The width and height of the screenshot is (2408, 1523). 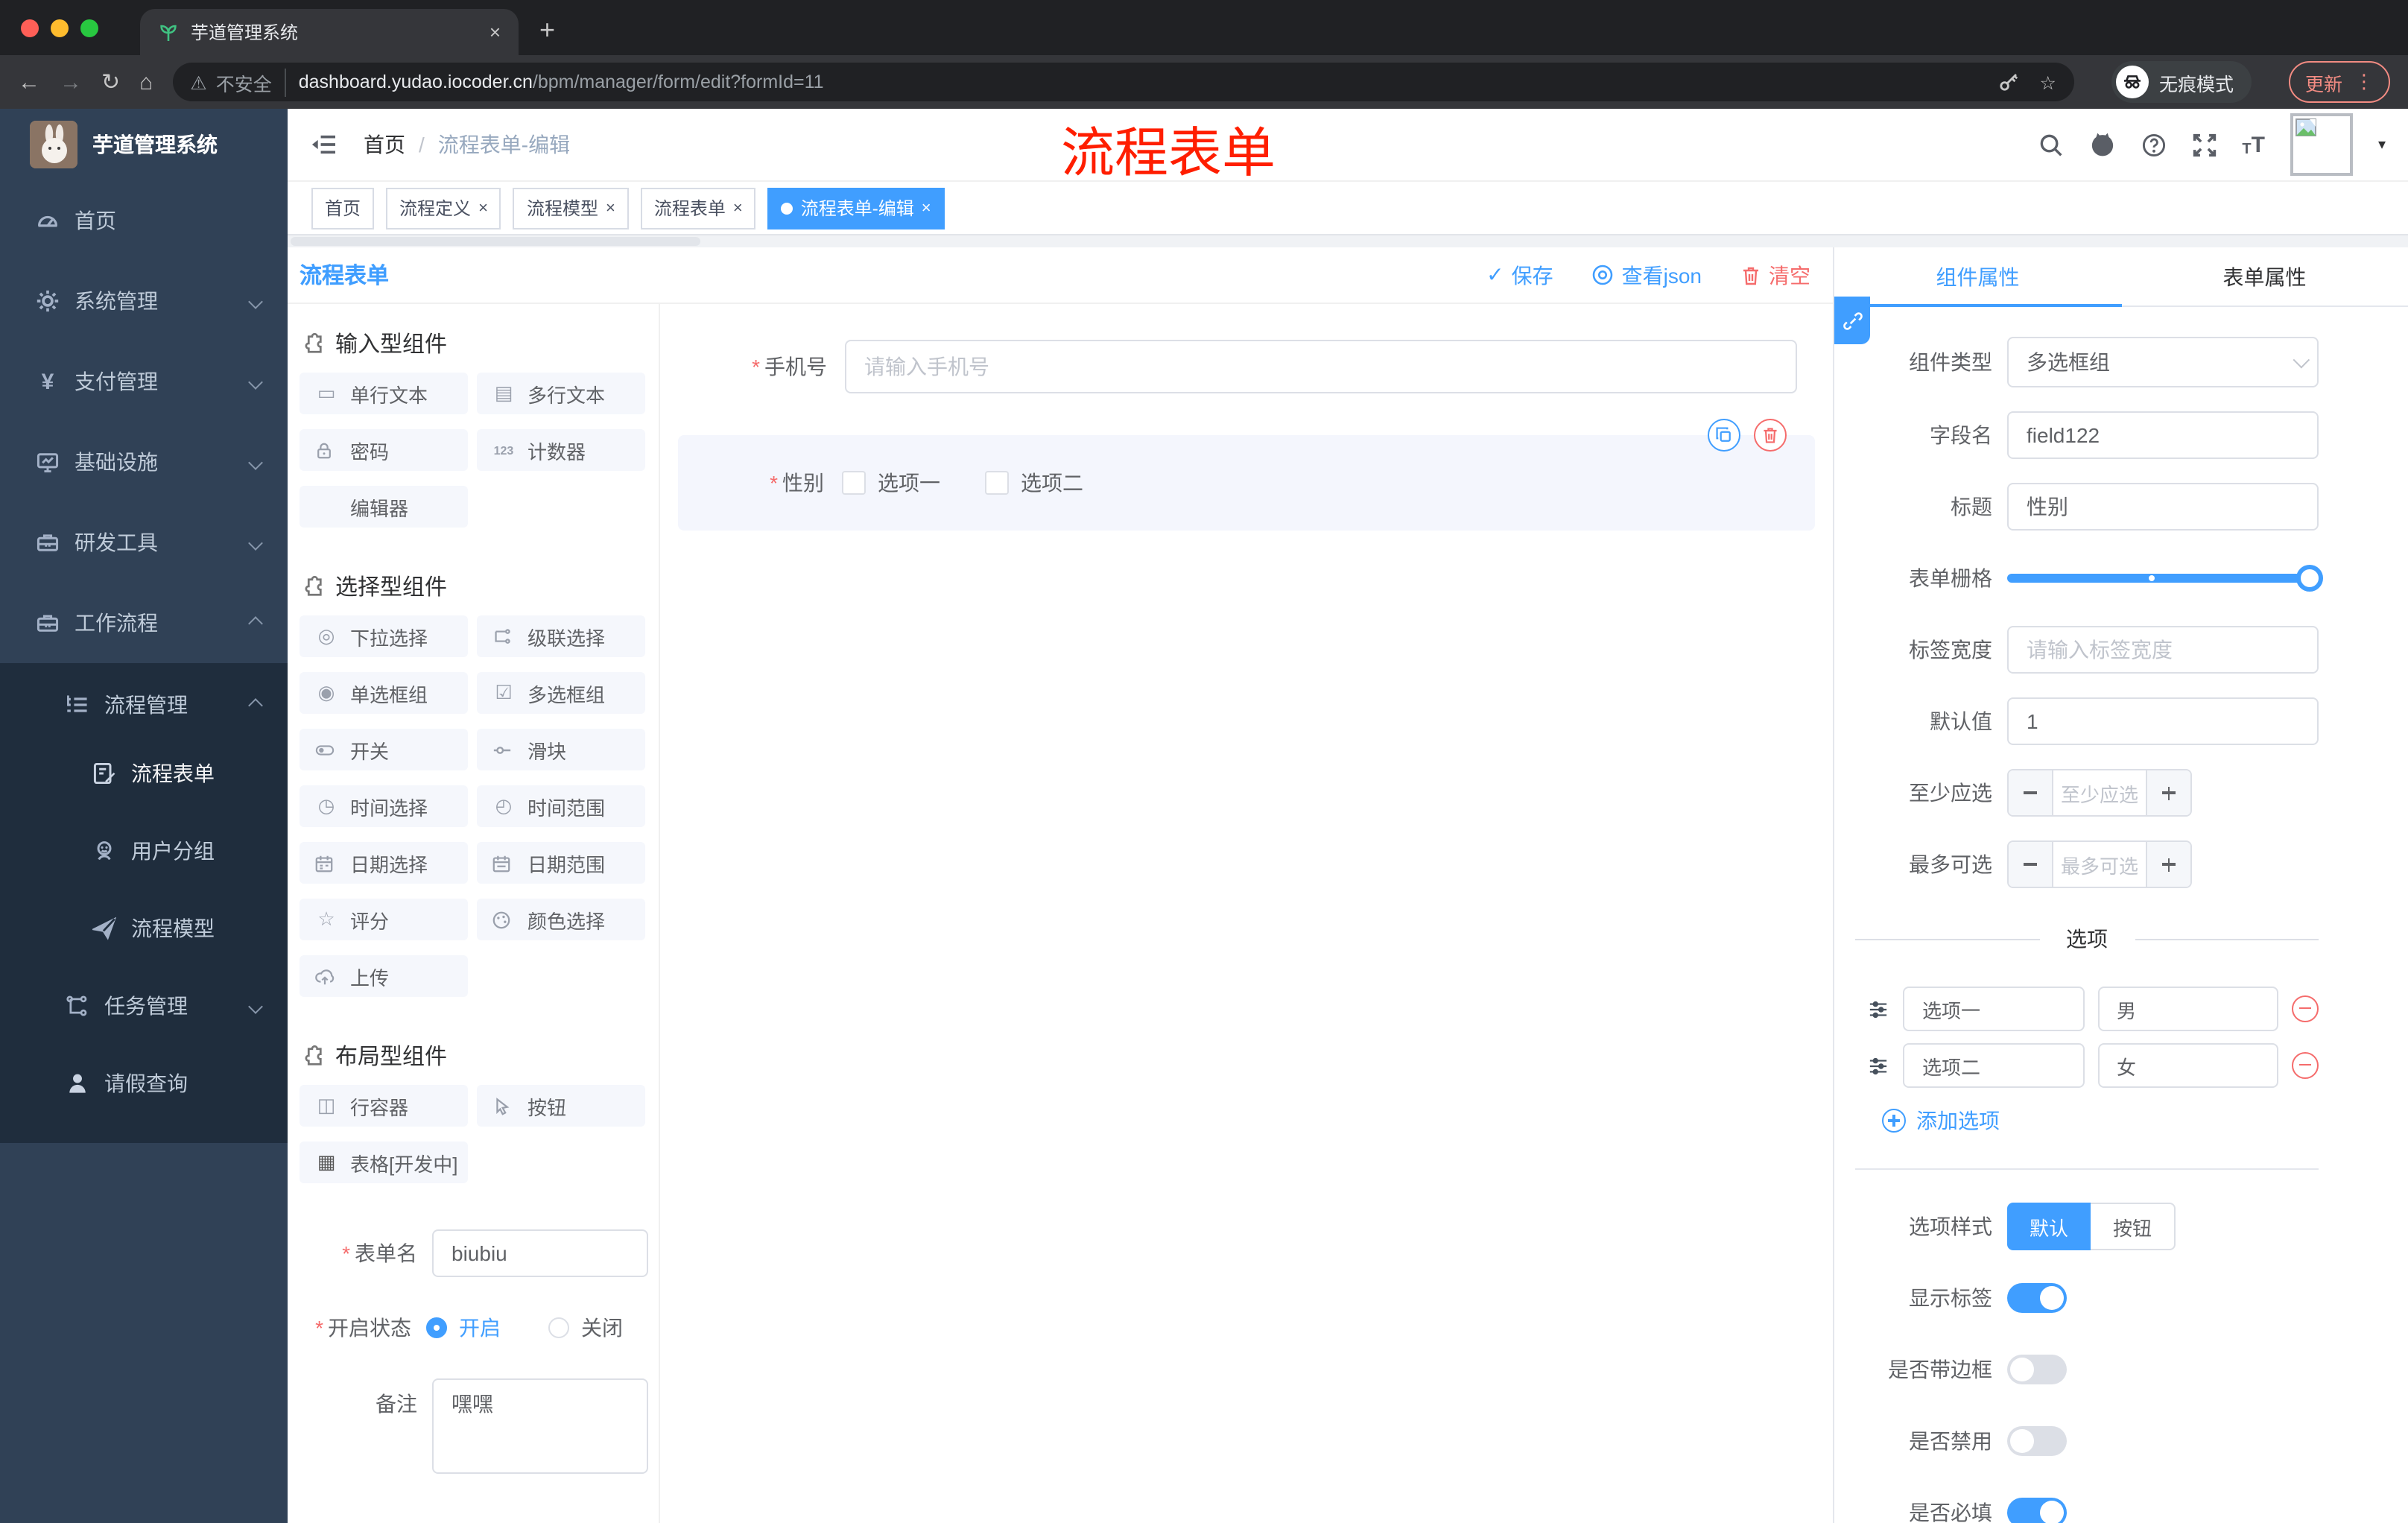 I want to click on sidebar-item-process-model: 流程模型, so click(x=144, y=929).